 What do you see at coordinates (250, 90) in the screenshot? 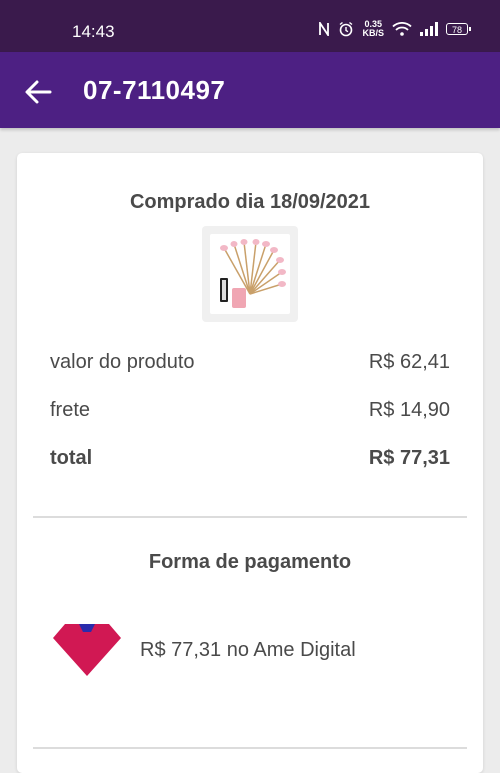
I see `app-bar: 07-7110497` at bounding box center [250, 90].